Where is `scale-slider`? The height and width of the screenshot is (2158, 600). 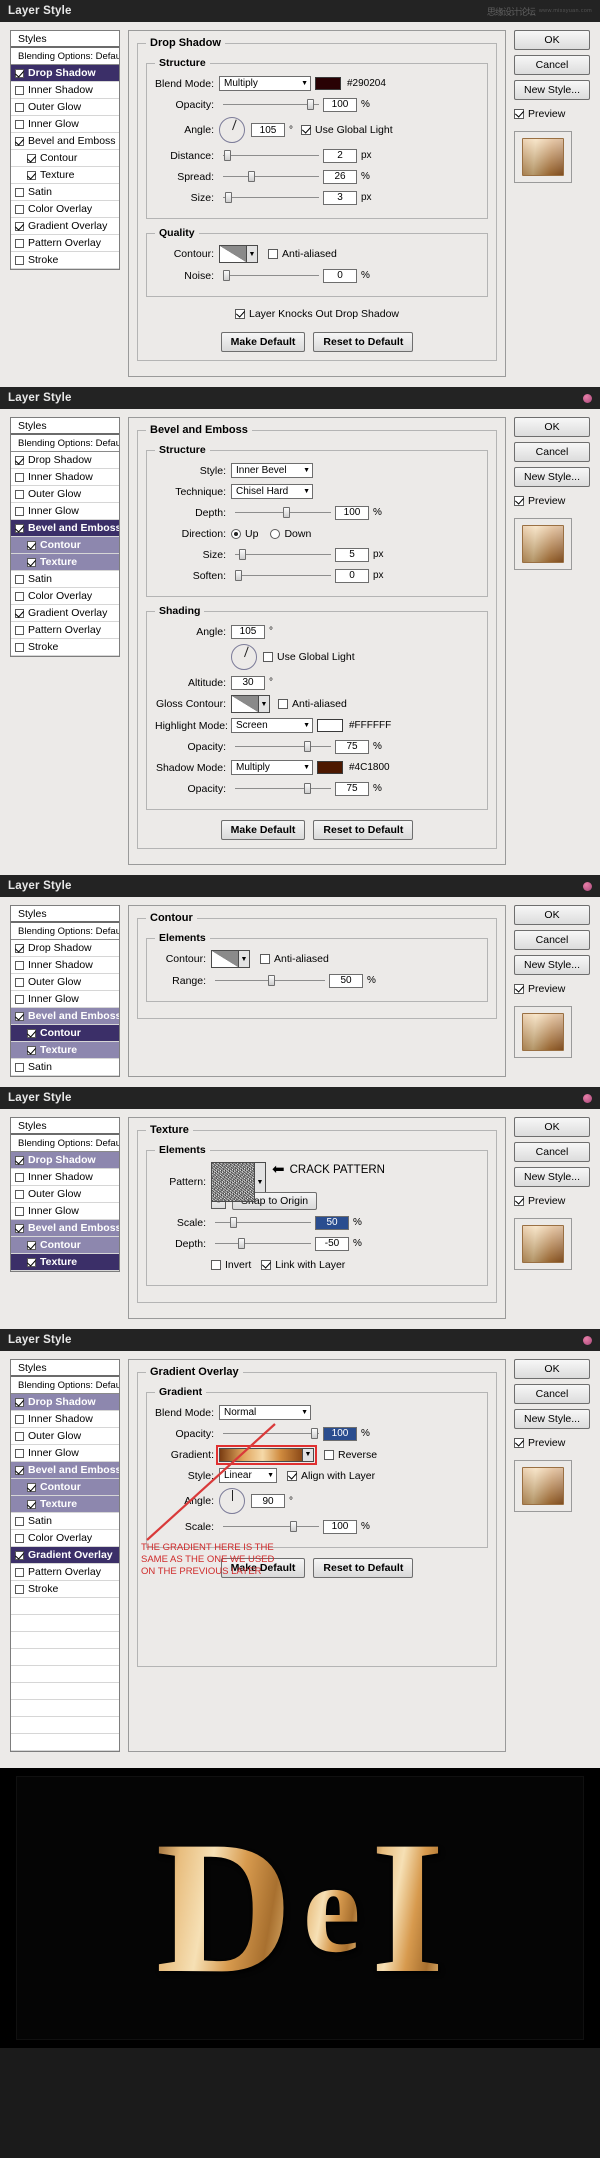
scale-slider is located at coordinates (271, 1527).